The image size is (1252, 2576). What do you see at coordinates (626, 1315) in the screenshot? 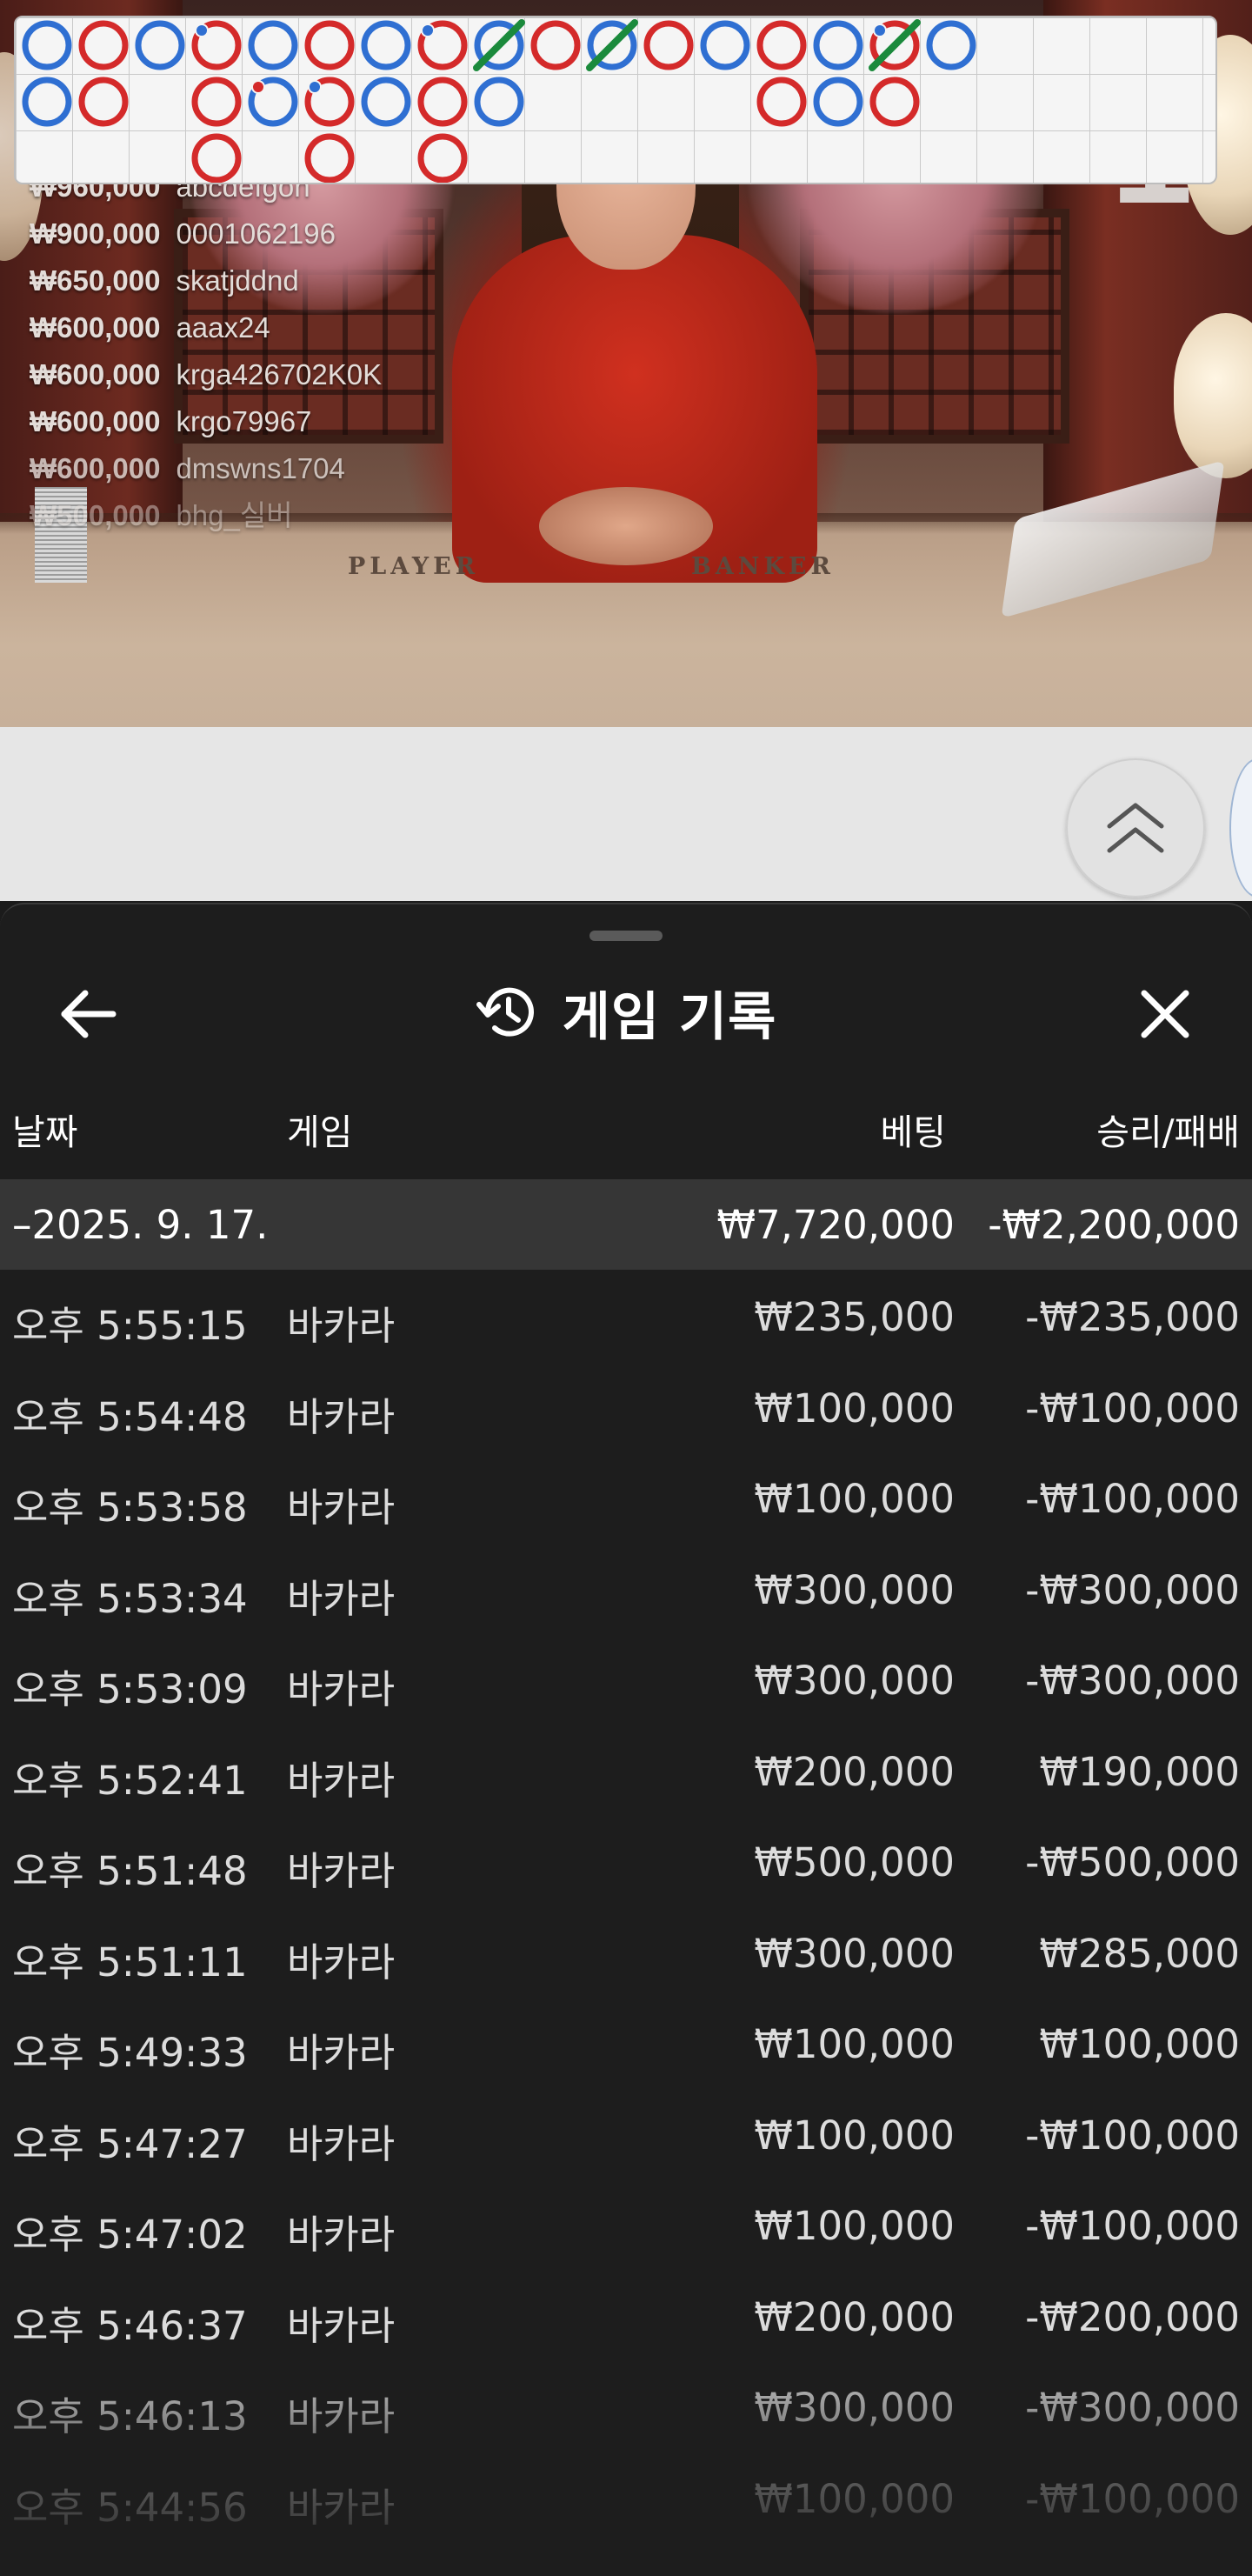
I see `history-row: 오후 5:55:15 바카라 ₩235,000 -₩235,000` at bounding box center [626, 1315].